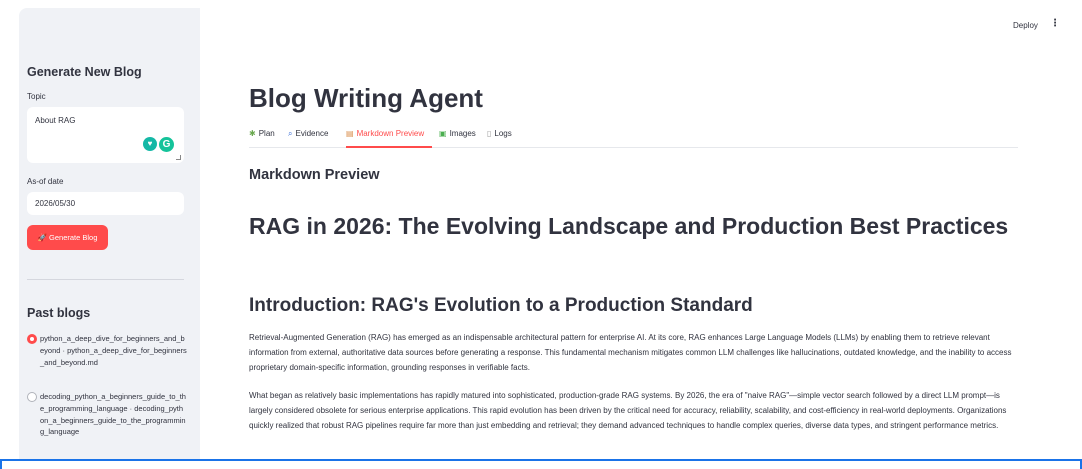  Describe the element at coordinates (385, 133) in the screenshot. I see `tab-markdown-preview: ▤ Markdown Preview` at that location.